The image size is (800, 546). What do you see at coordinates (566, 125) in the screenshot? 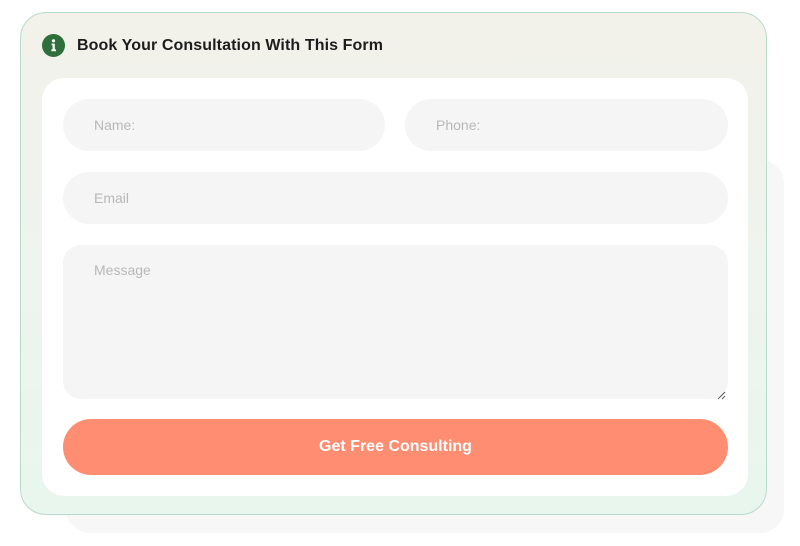
I see `phone-field` at bounding box center [566, 125].